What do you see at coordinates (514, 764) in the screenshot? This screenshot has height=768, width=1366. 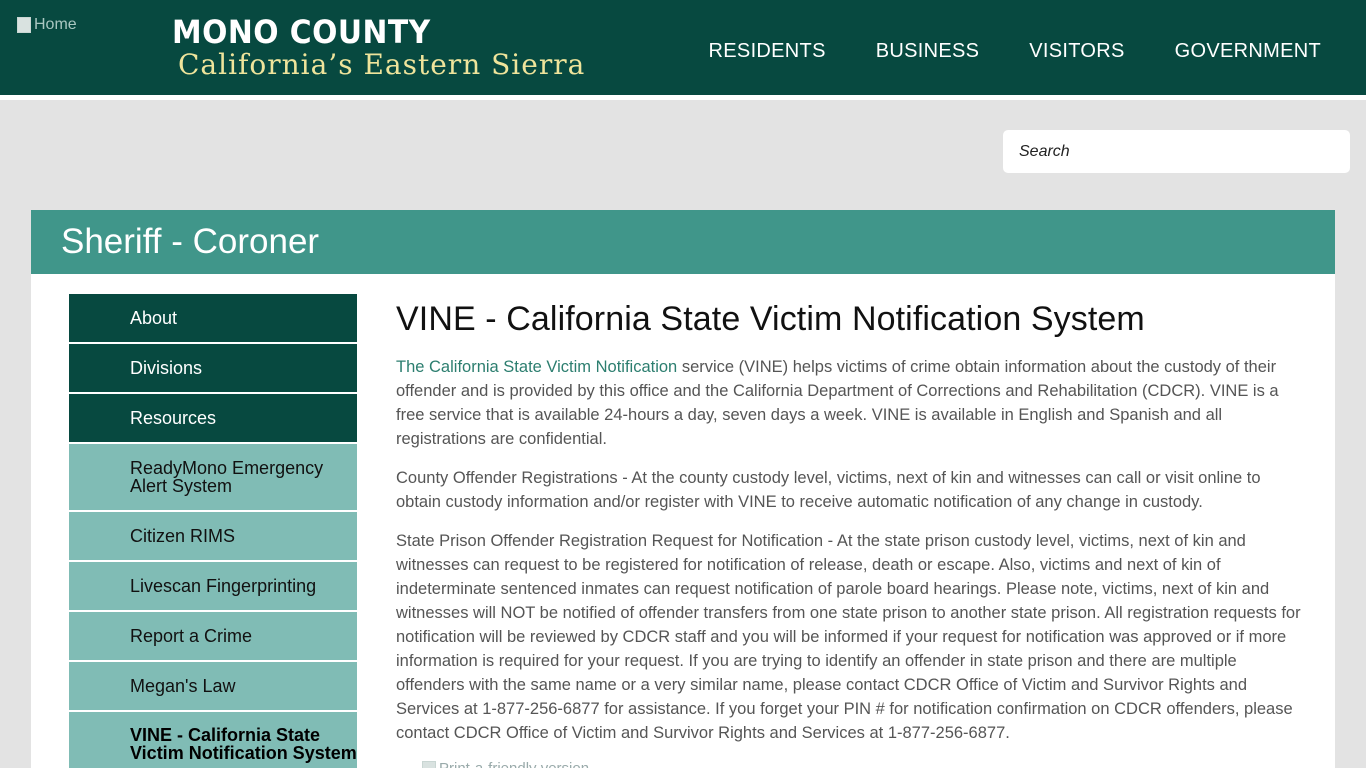 I see `print-image-alt: Print-a-friendly version` at bounding box center [514, 764].